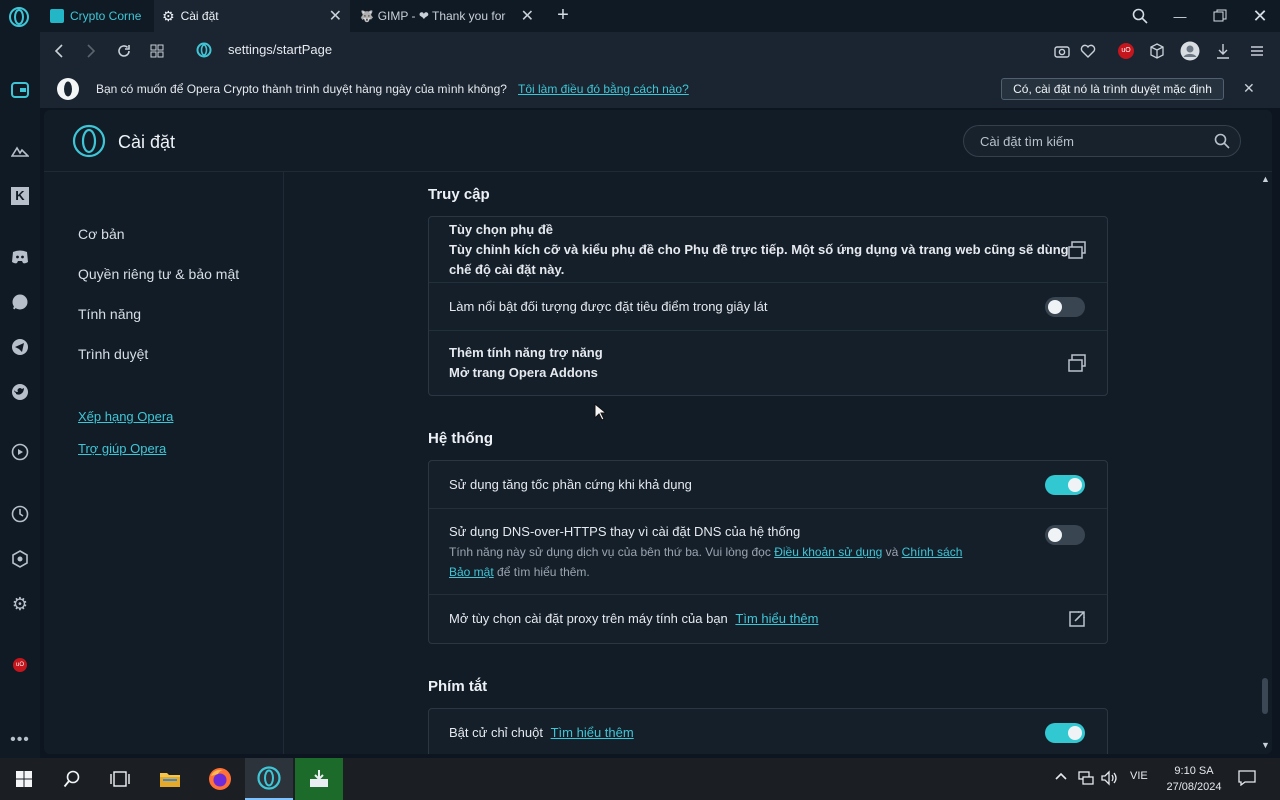  What do you see at coordinates (1257, 51) in the screenshot?
I see `easy-setup-menu-icon` at bounding box center [1257, 51].